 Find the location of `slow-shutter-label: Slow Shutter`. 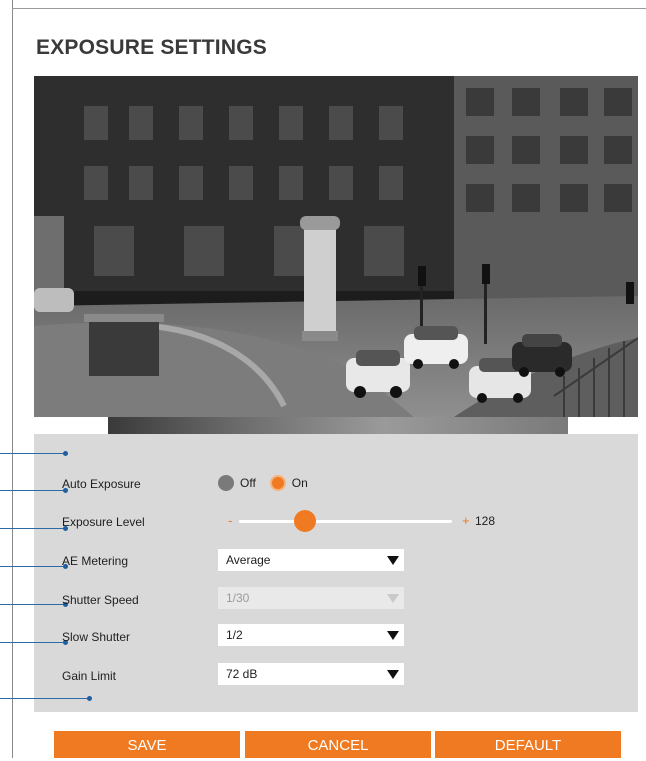

slow-shutter-label: Slow Shutter is located at coordinates (96, 637).